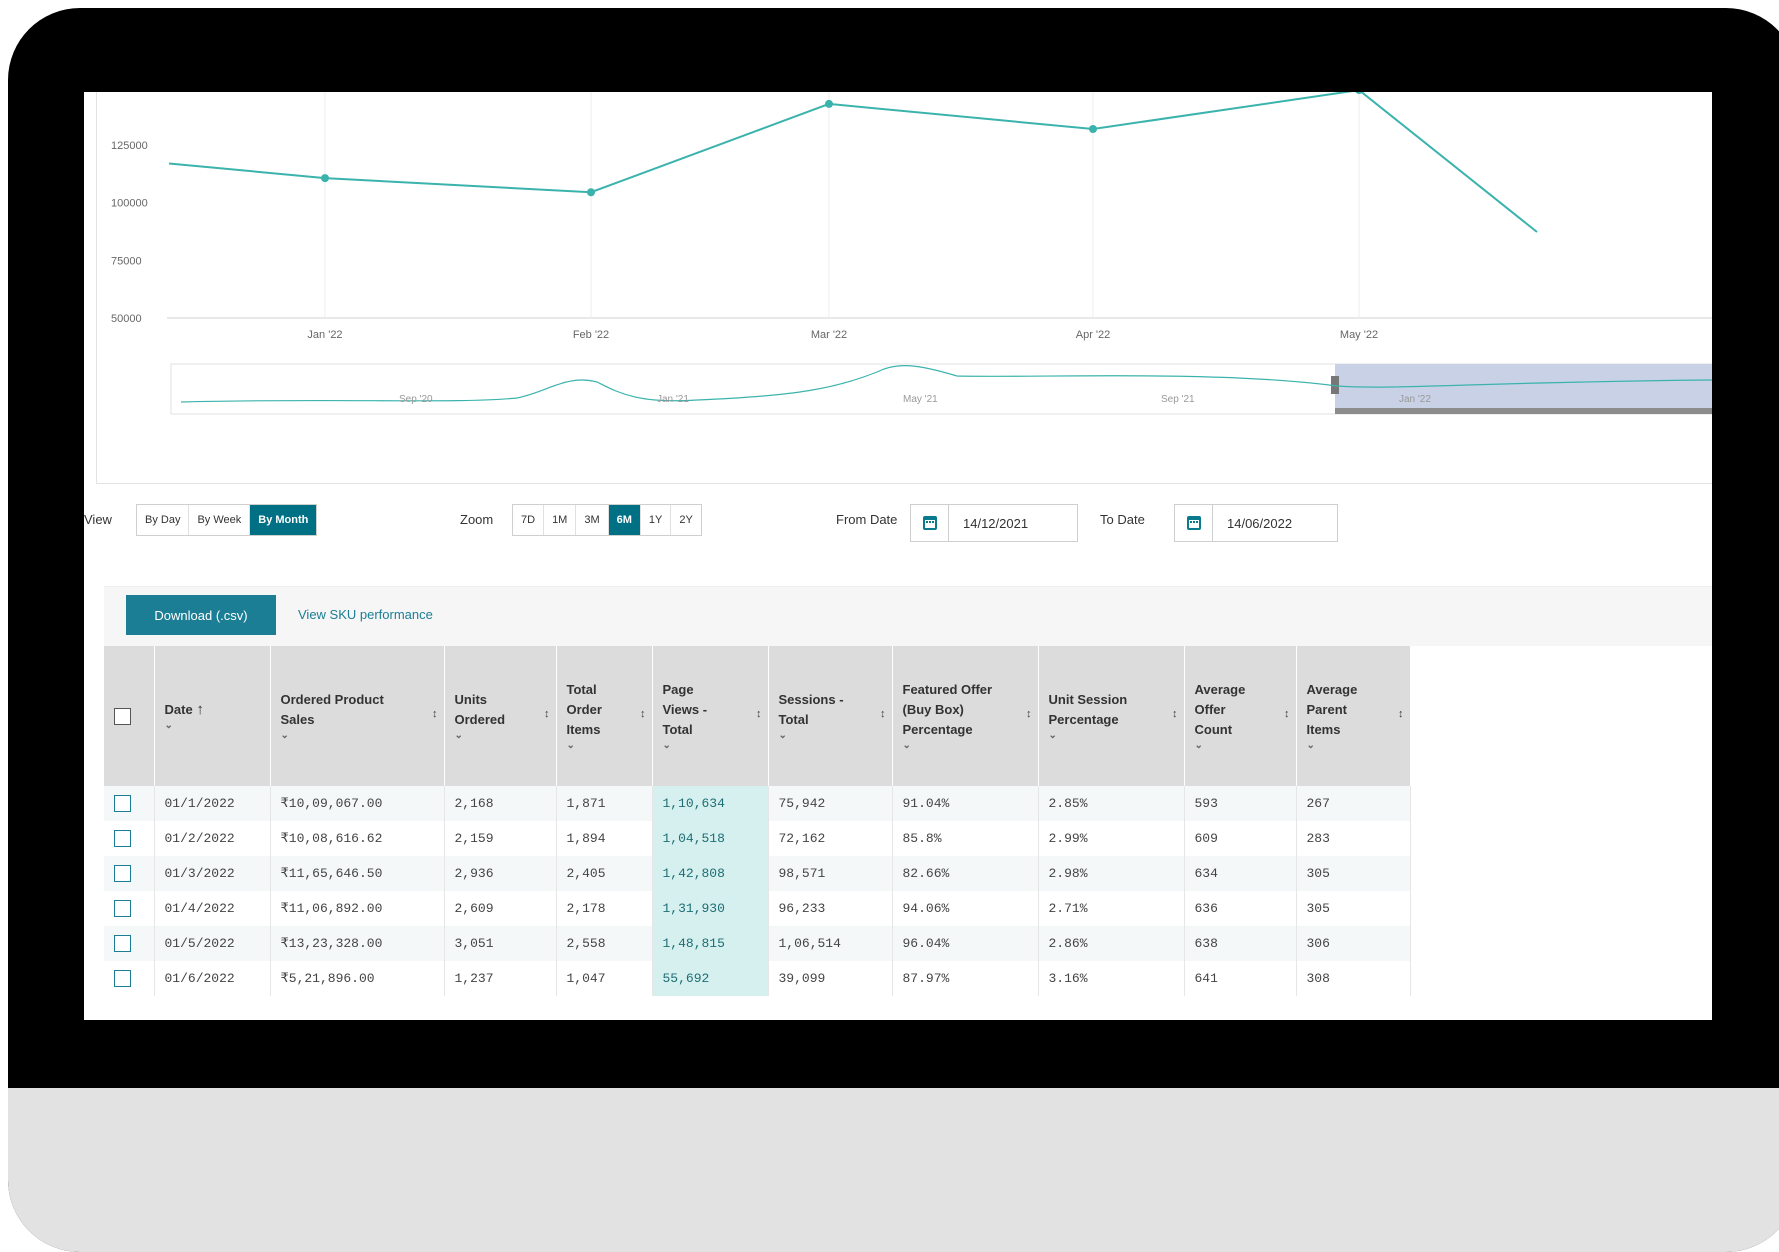 This screenshot has width=1779, height=1252. I want to click on navigator-tick-label: Sep '21, so click(1178, 399).